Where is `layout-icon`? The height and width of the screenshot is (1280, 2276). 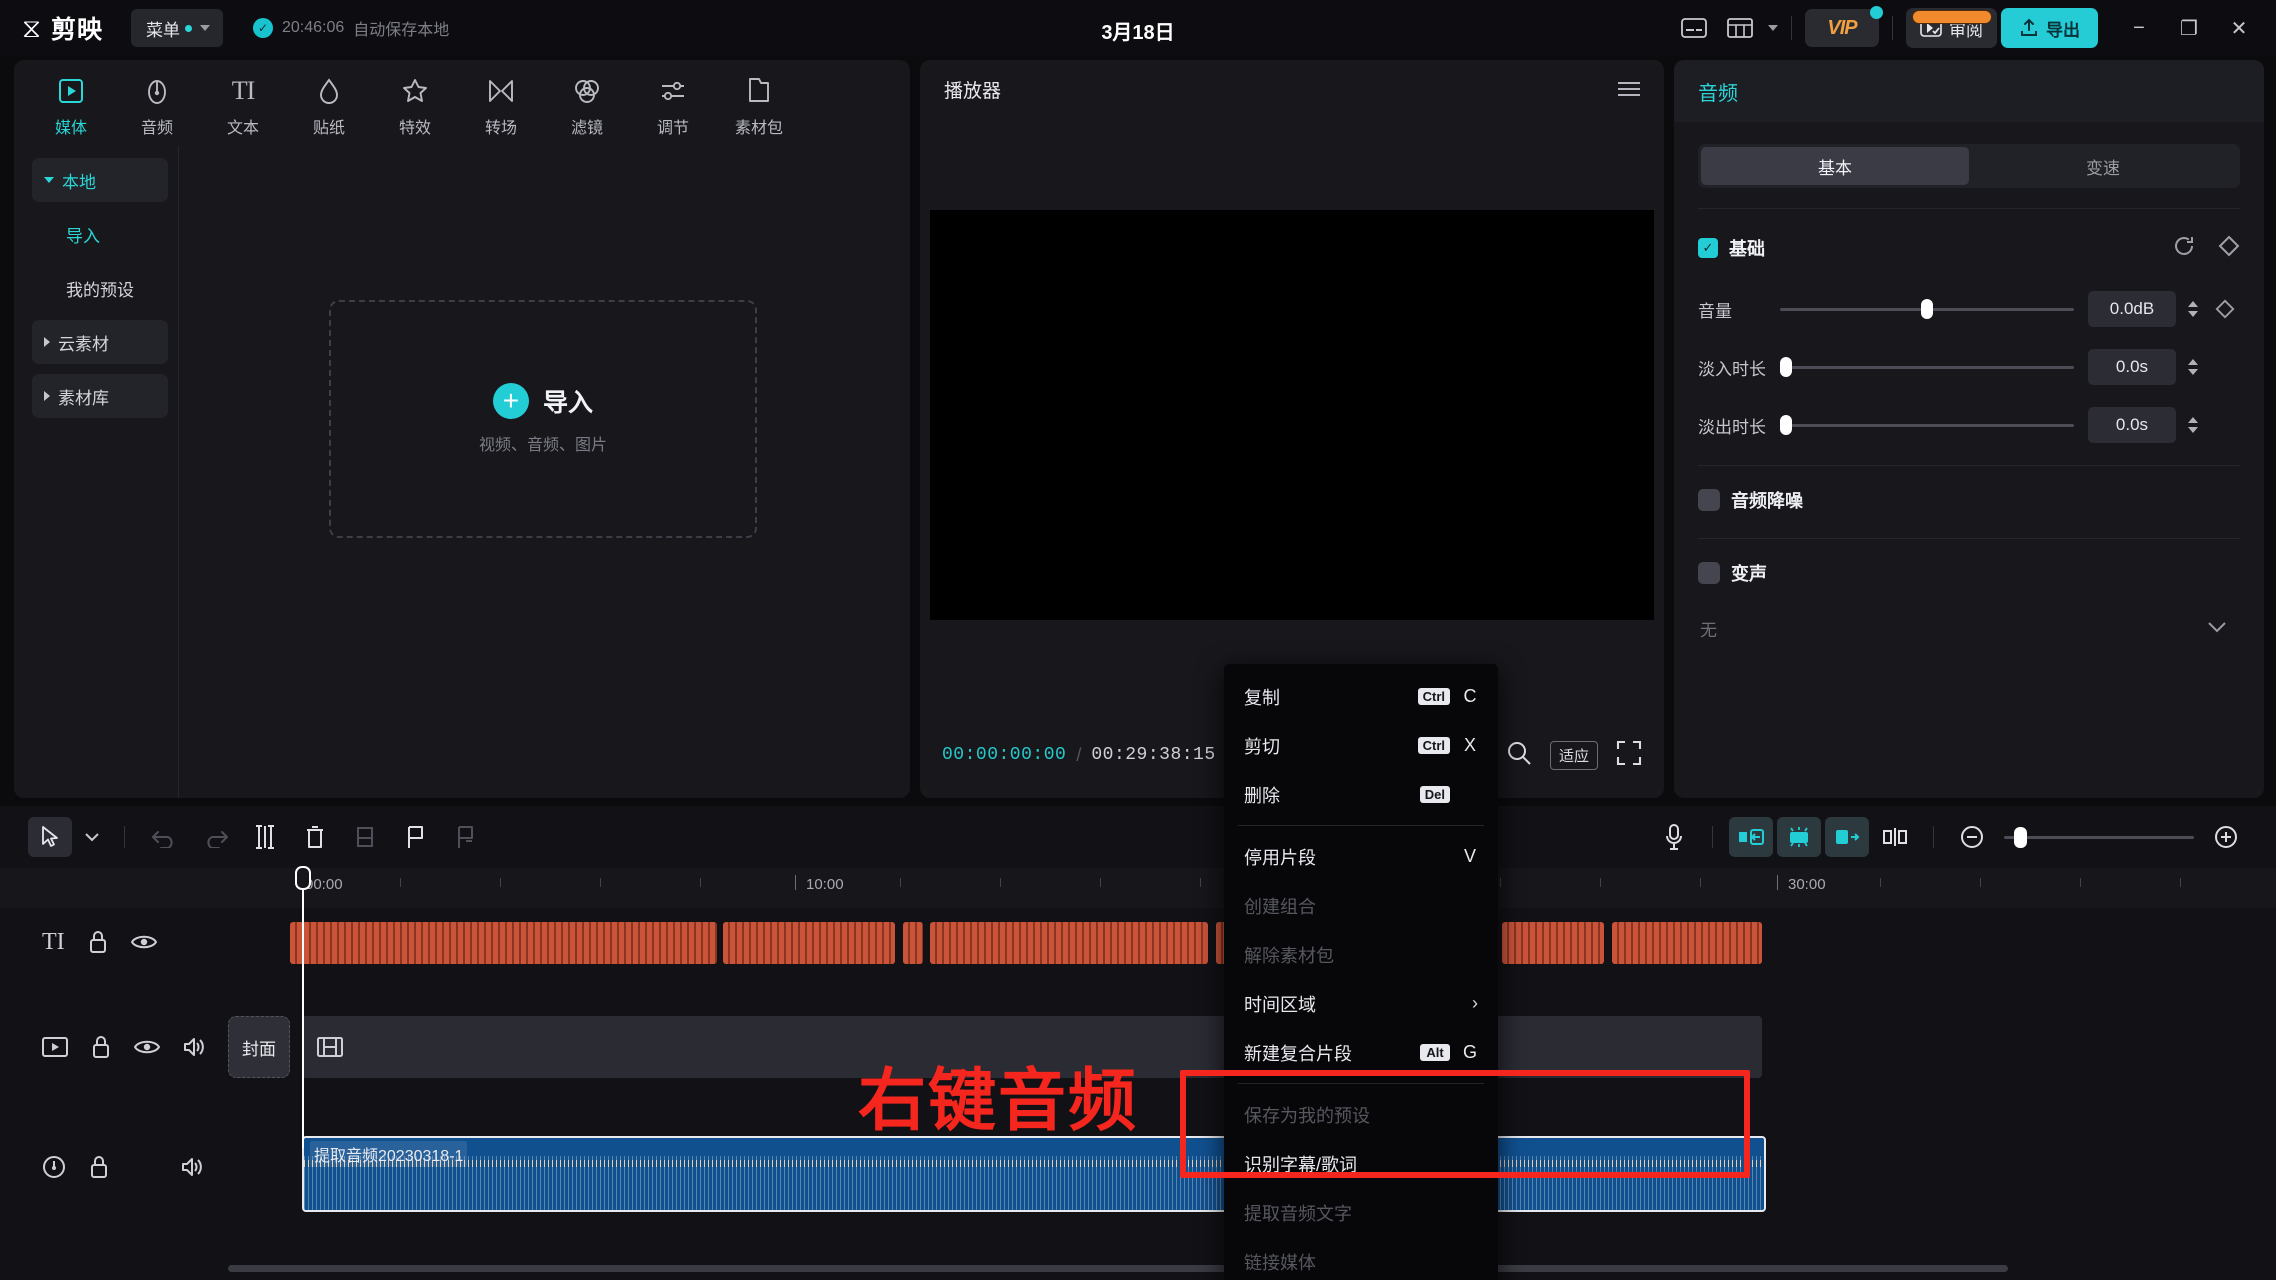
layout-icon is located at coordinates (1740, 28).